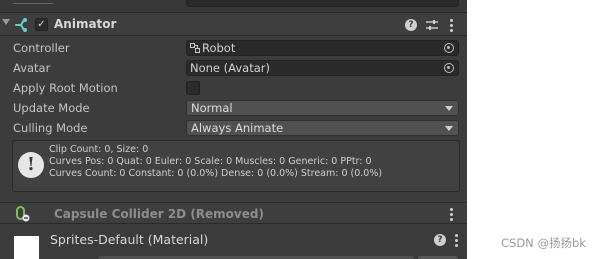 This screenshot has width=610, height=259. Describe the element at coordinates (233, 242) in the screenshot. I see `material-section: Sprites-Default (Material) ?` at that location.